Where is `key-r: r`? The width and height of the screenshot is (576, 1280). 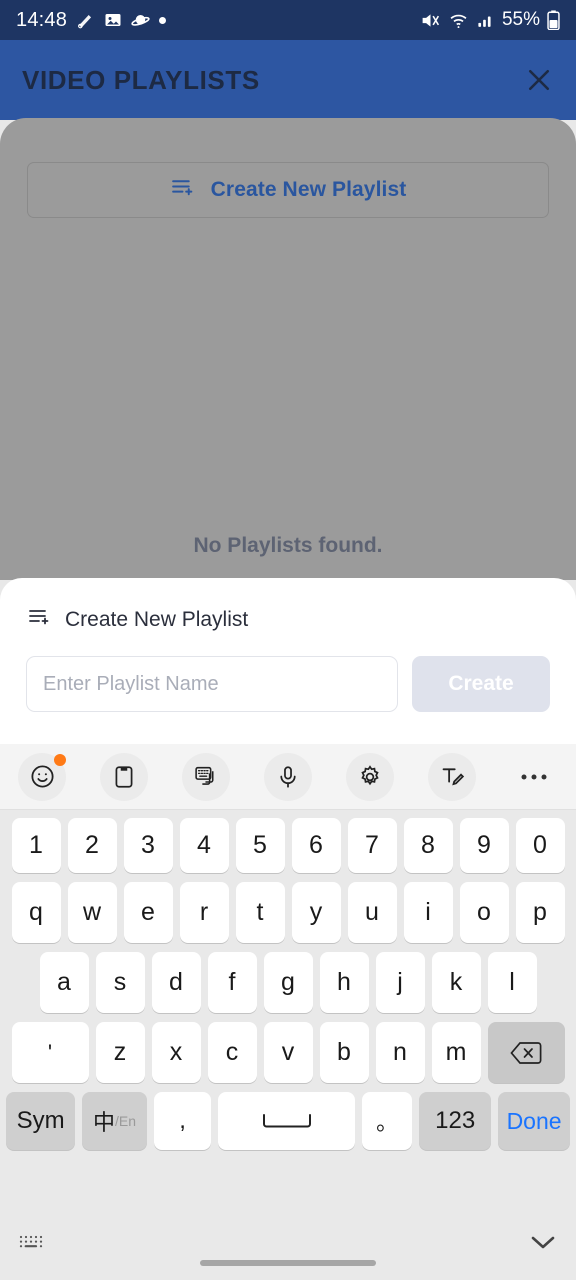 key-r: r is located at coordinates (204, 912).